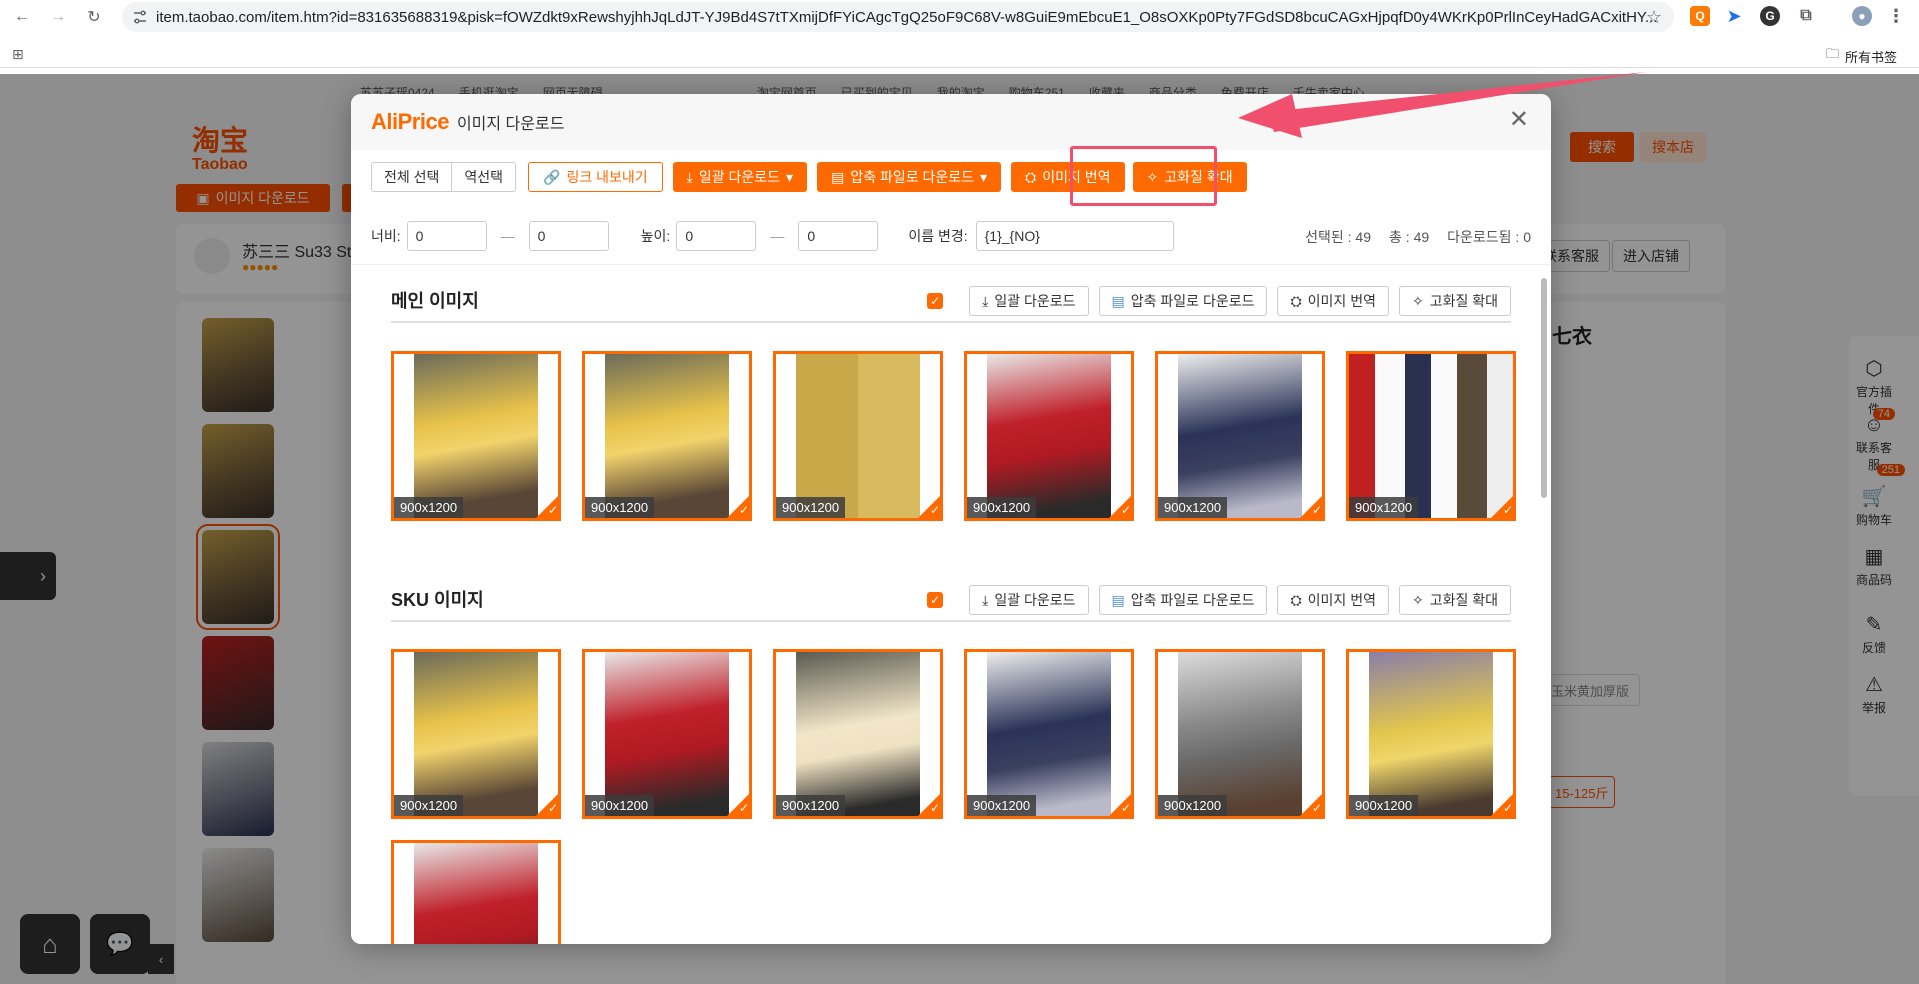  What do you see at coordinates (446, 236) in the screenshot?
I see `width-min-input: 0` at bounding box center [446, 236].